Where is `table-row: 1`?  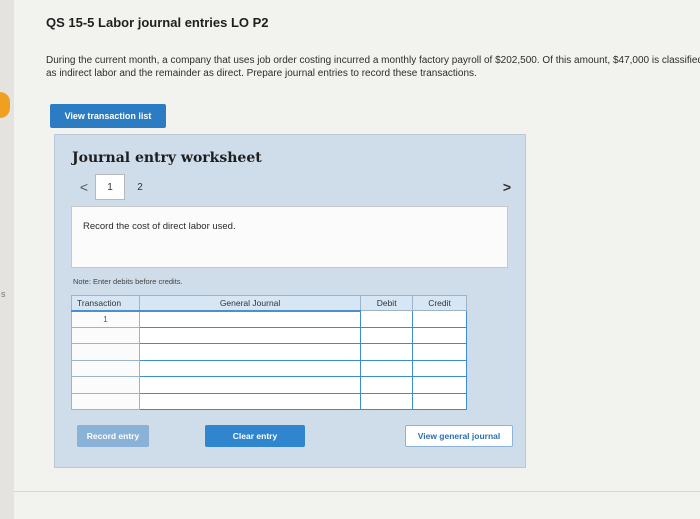
table-row: 1 is located at coordinates (269, 319).